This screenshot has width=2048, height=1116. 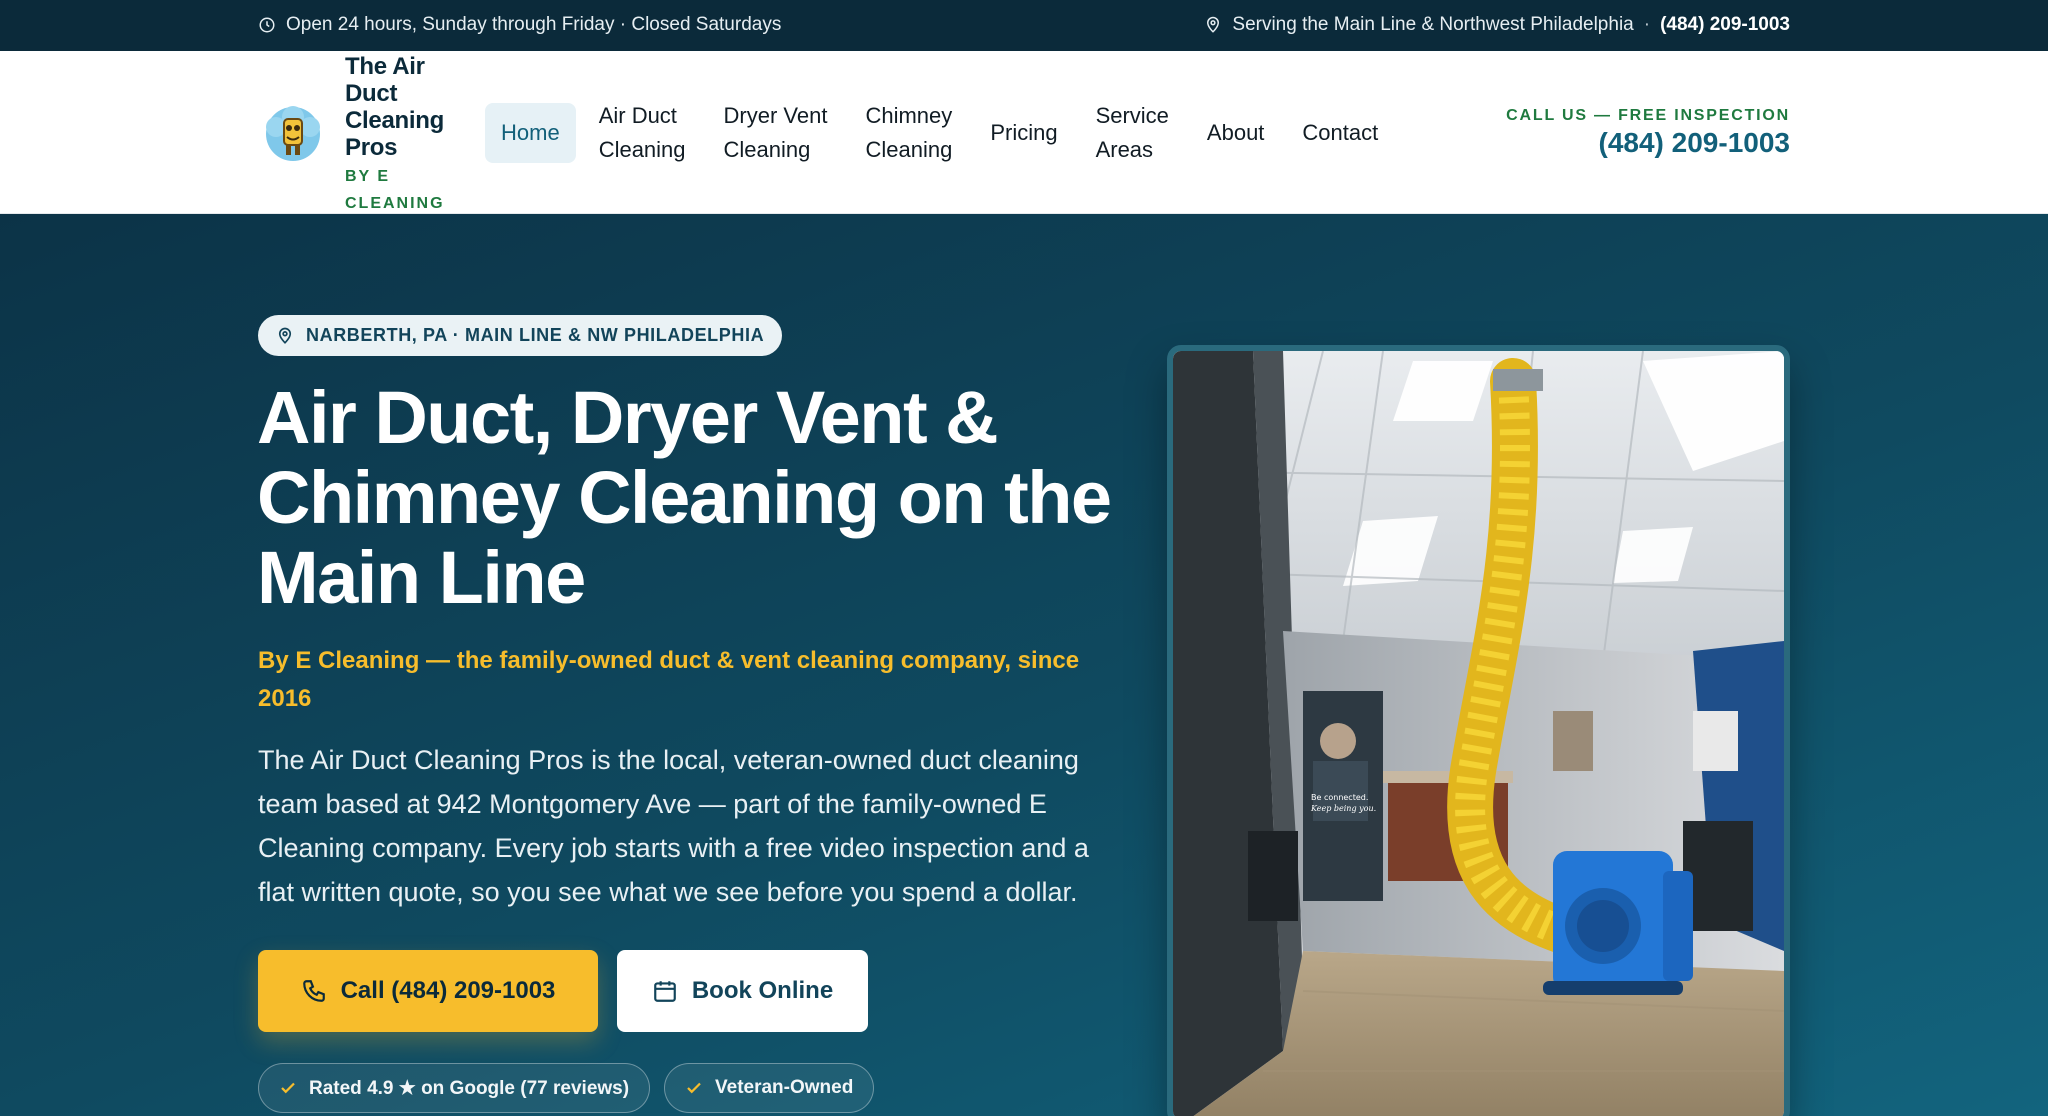 I want to click on phone-icon, so click(x=314, y=991).